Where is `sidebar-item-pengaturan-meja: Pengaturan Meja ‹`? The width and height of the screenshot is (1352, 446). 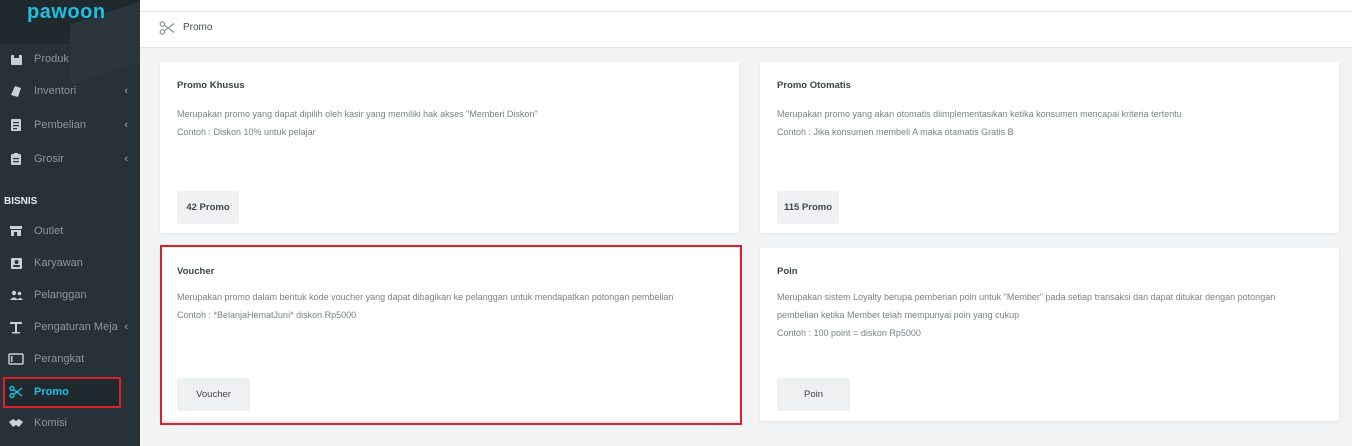
sidebar-item-pengaturan-meja: Pengaturan Meja ‹ is located at coordinates (70, 327).